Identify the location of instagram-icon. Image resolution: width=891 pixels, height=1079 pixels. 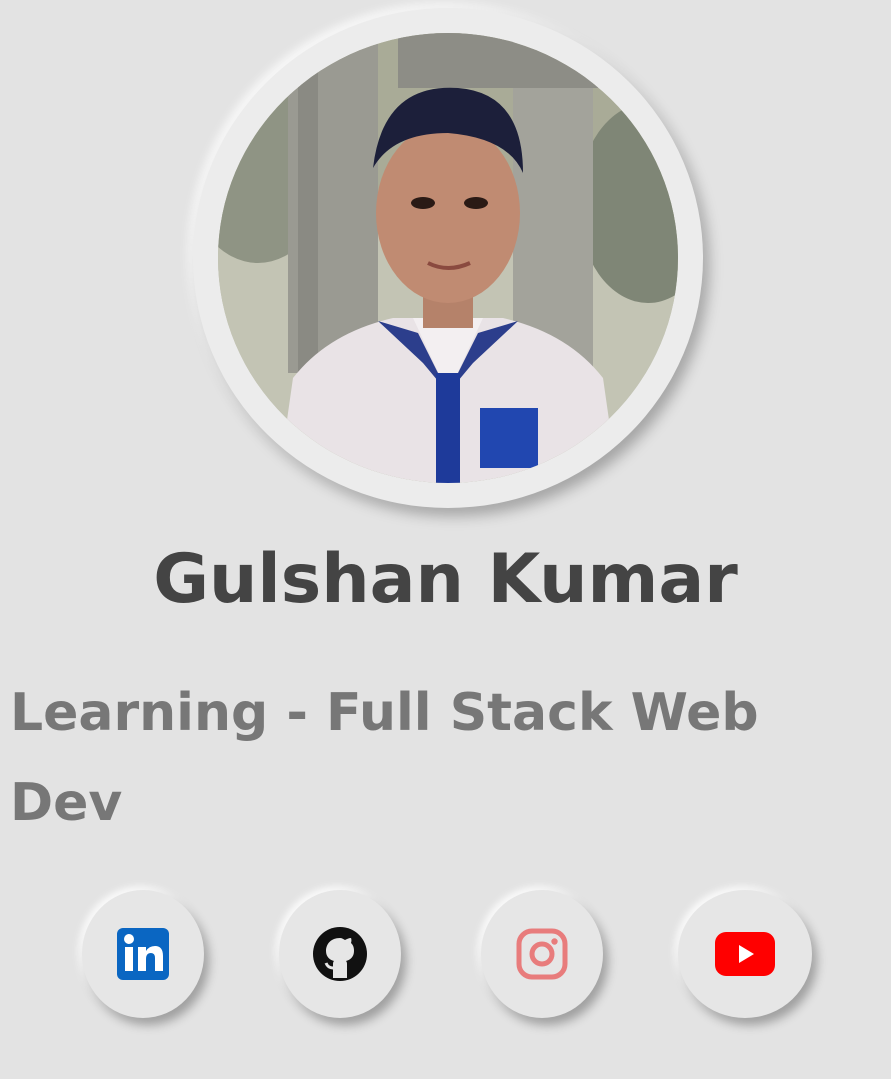
(542, 954).